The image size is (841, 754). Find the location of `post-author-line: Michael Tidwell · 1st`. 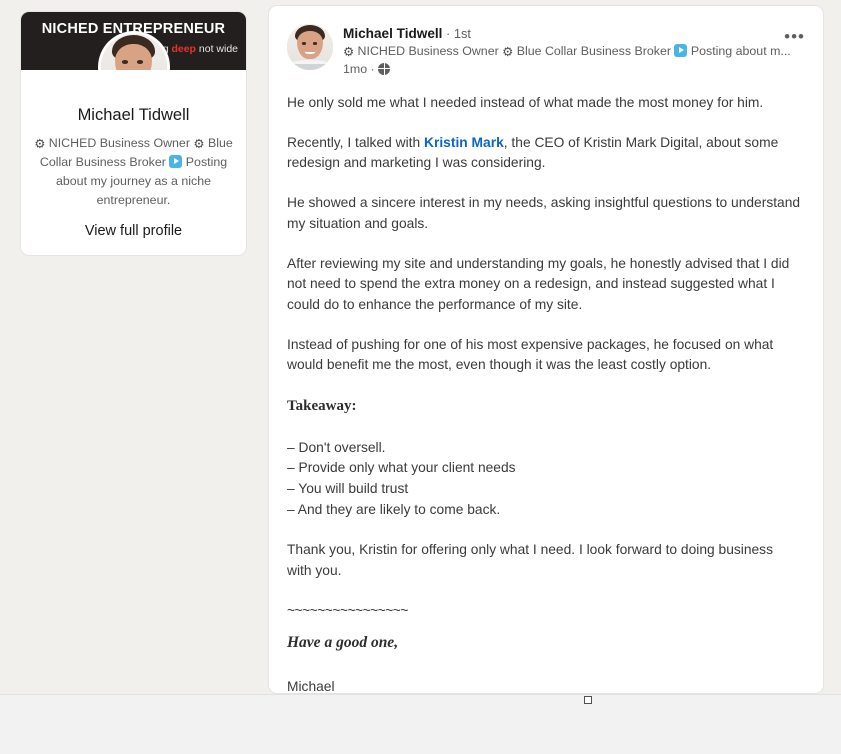

post-author-line: Michael Tidwell · 1st is located at coordinates (576, 34).